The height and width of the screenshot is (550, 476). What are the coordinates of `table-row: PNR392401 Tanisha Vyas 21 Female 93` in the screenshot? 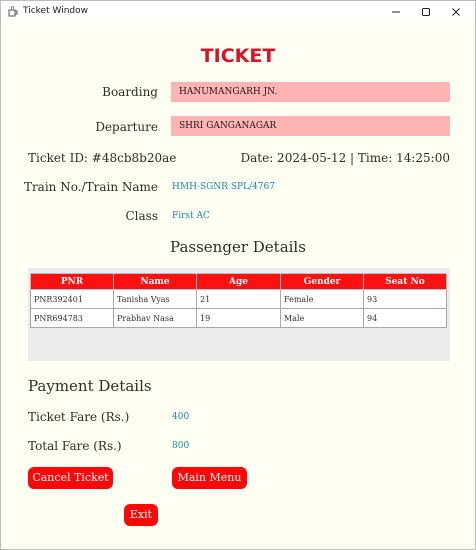 It's located at (238, 299).